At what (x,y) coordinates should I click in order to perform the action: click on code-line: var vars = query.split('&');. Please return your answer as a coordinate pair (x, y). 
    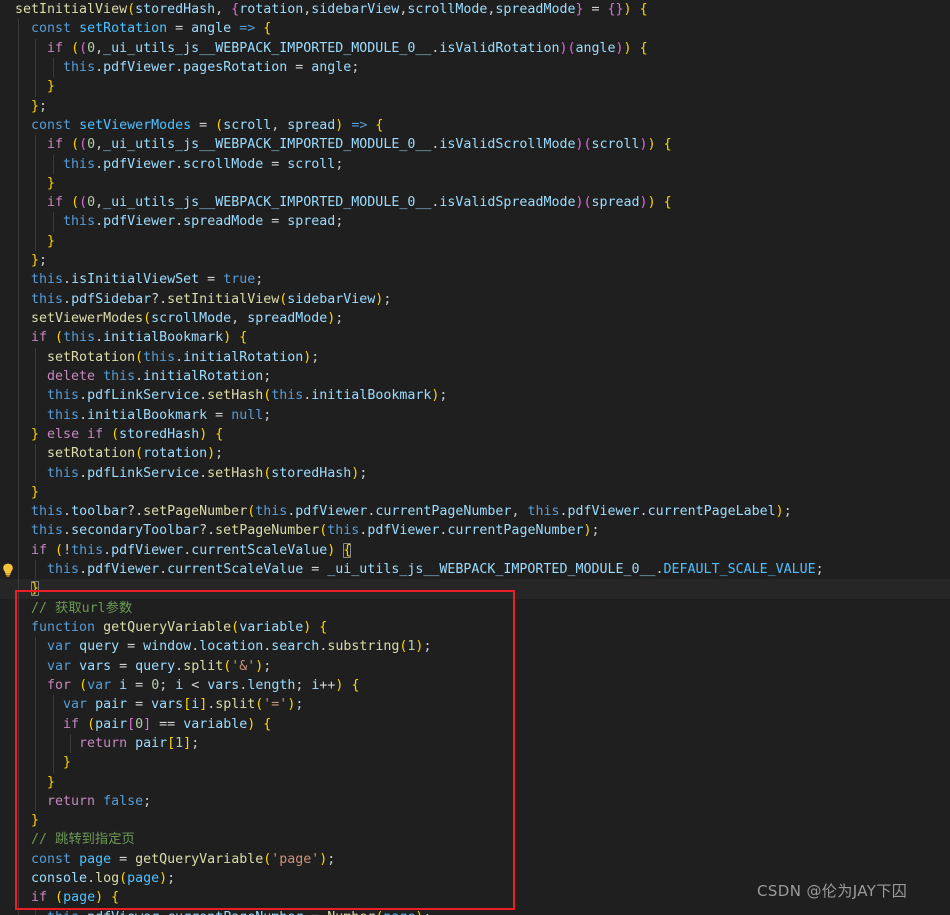
    Looking at the image, I should click on (475, 666).